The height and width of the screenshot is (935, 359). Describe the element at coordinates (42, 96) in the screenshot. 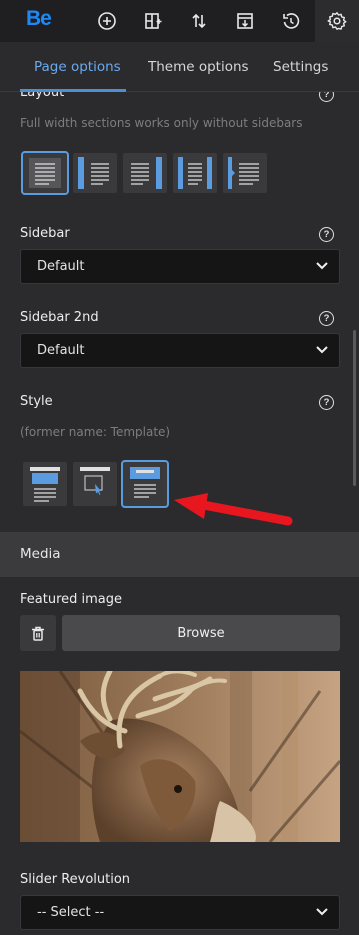

I see `layout-label: Layout` at that location.